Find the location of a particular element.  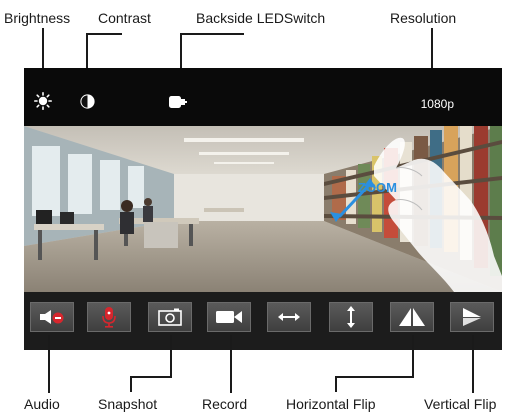

microphone-icon is located at coordinates (109, 317).